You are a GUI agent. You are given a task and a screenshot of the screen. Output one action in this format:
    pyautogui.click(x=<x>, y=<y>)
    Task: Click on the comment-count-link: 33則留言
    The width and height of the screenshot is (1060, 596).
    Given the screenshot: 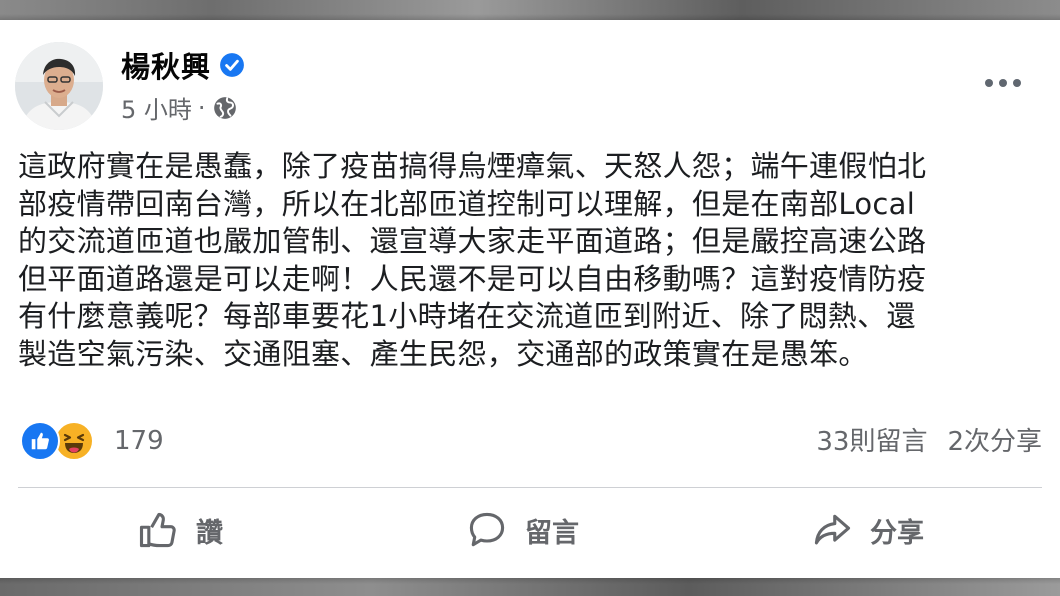 What is the action you would take?
    pyautogui.click(x=871, y=439)
    